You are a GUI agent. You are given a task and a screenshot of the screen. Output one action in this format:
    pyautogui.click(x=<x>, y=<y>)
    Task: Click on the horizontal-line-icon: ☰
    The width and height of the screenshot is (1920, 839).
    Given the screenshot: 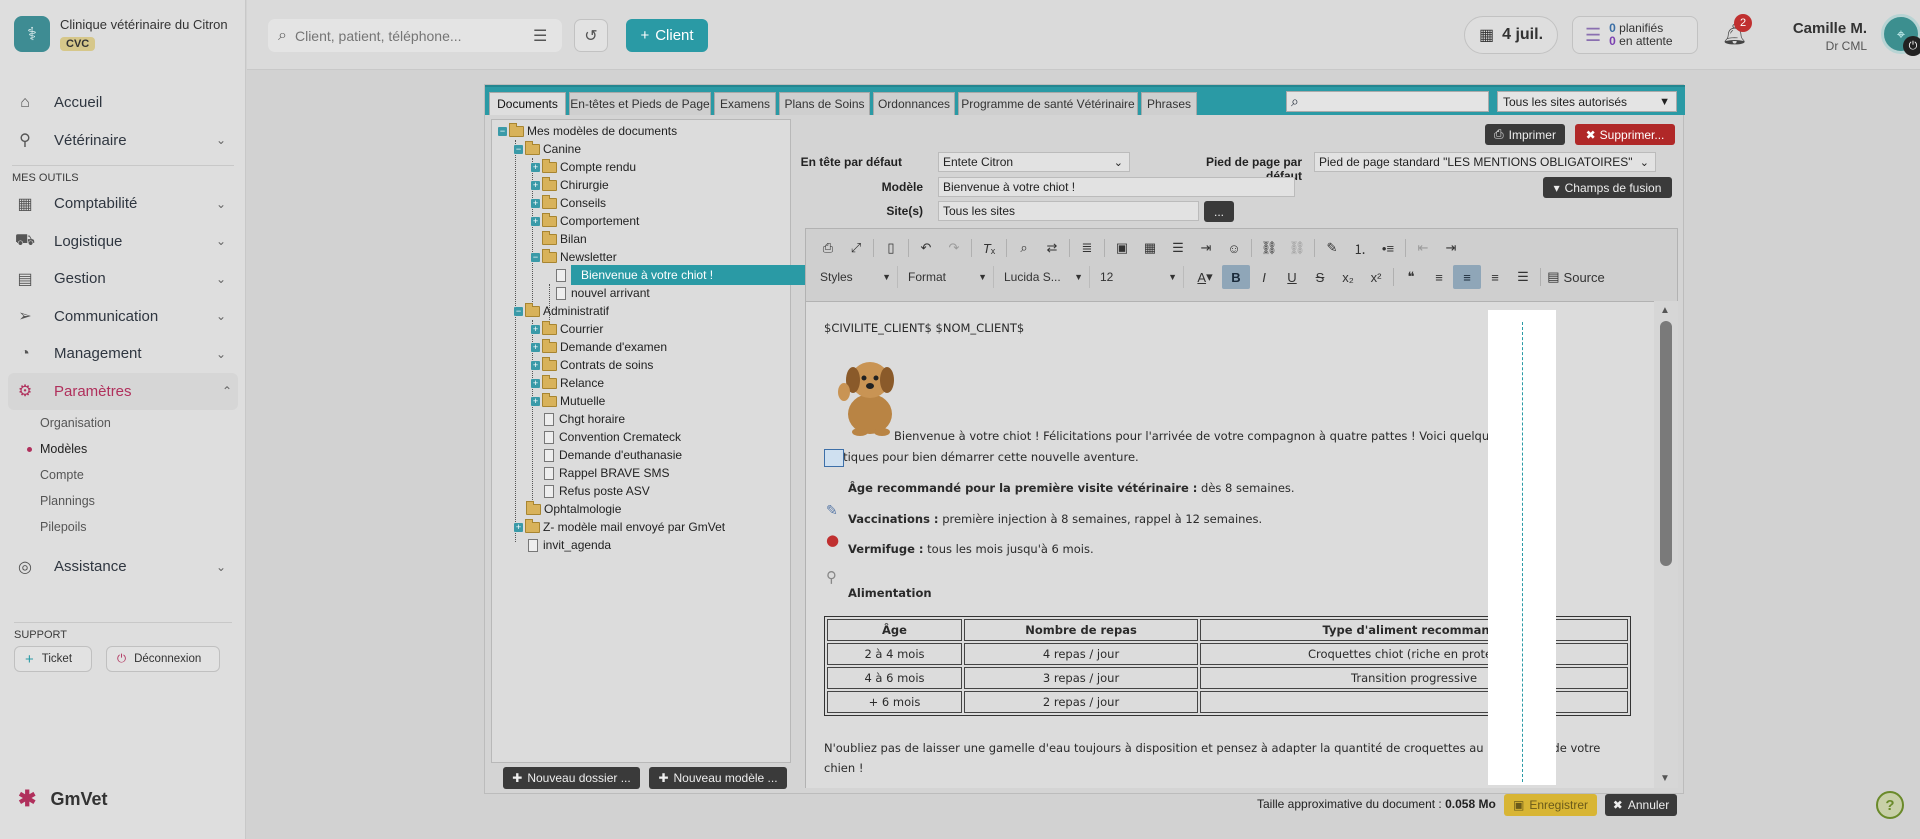 What is the action you would take?
    pyautogui.click(x=1178, y=248)
    